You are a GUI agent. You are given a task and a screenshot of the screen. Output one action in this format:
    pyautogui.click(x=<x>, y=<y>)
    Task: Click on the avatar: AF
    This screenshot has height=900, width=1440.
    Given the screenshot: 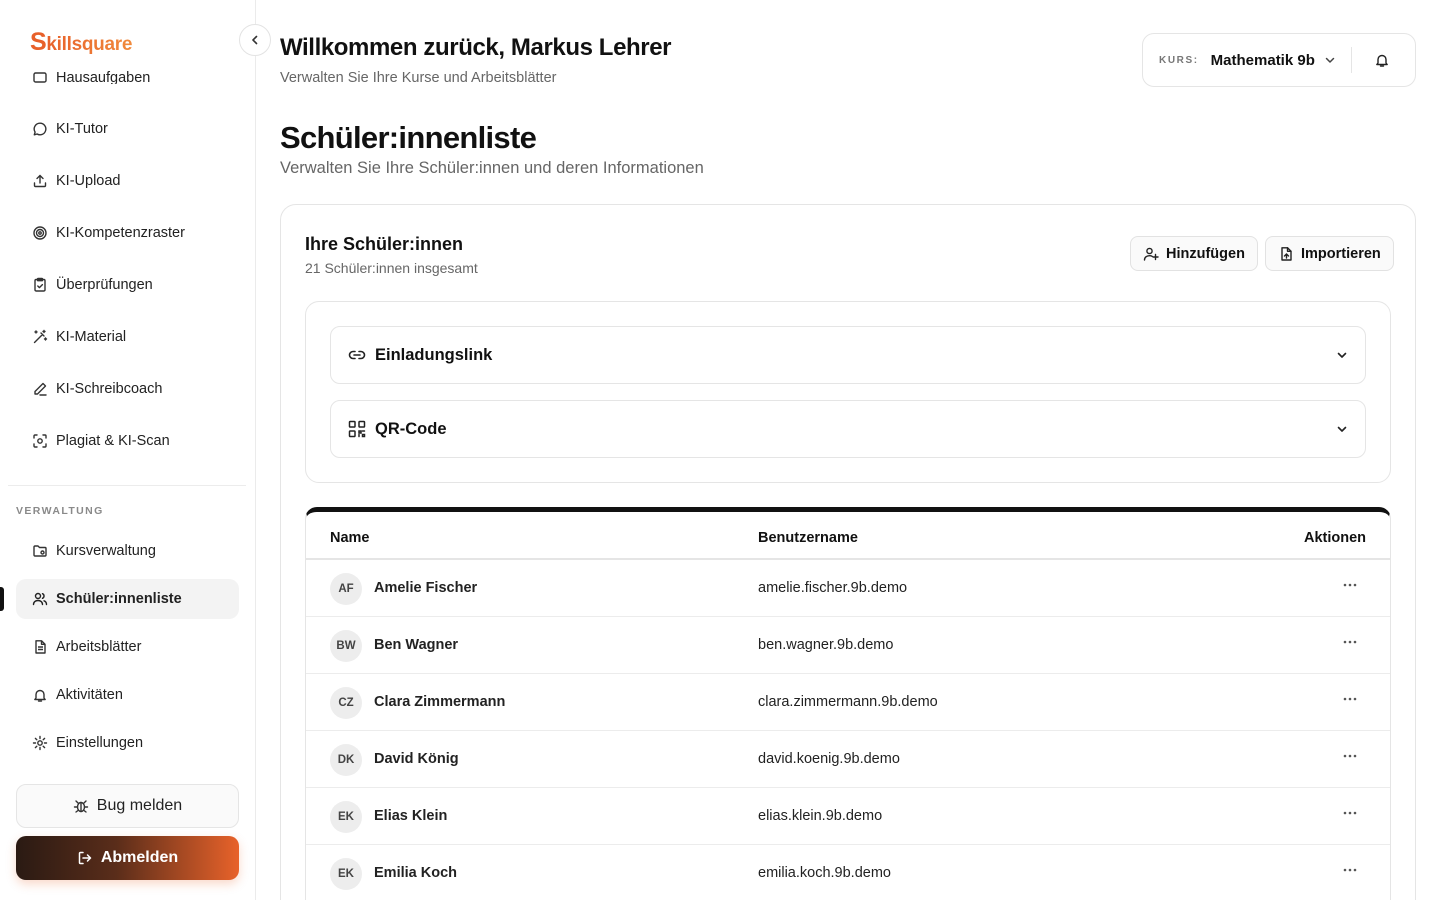 What is the action you would take?
    pyautogui.click(x=346, y=589)
    